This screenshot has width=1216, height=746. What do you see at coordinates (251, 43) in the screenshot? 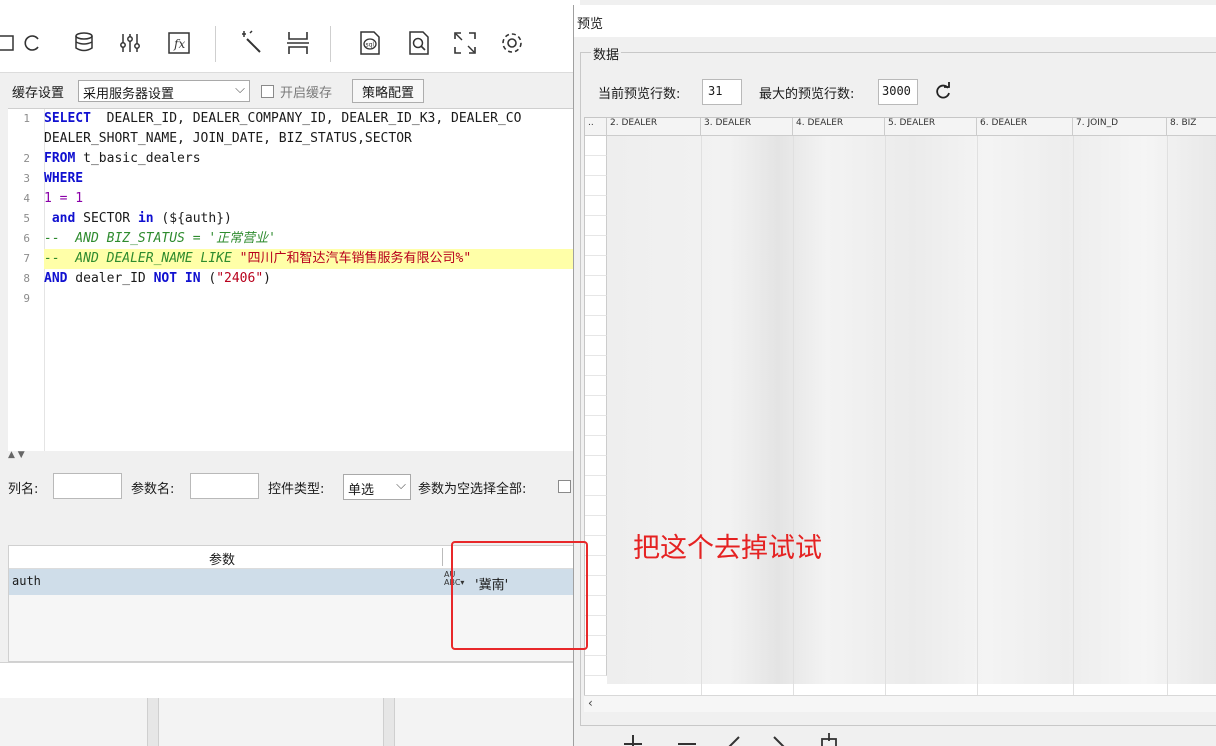
I see `magic-wand-icon` at bounding box center [251, 43].